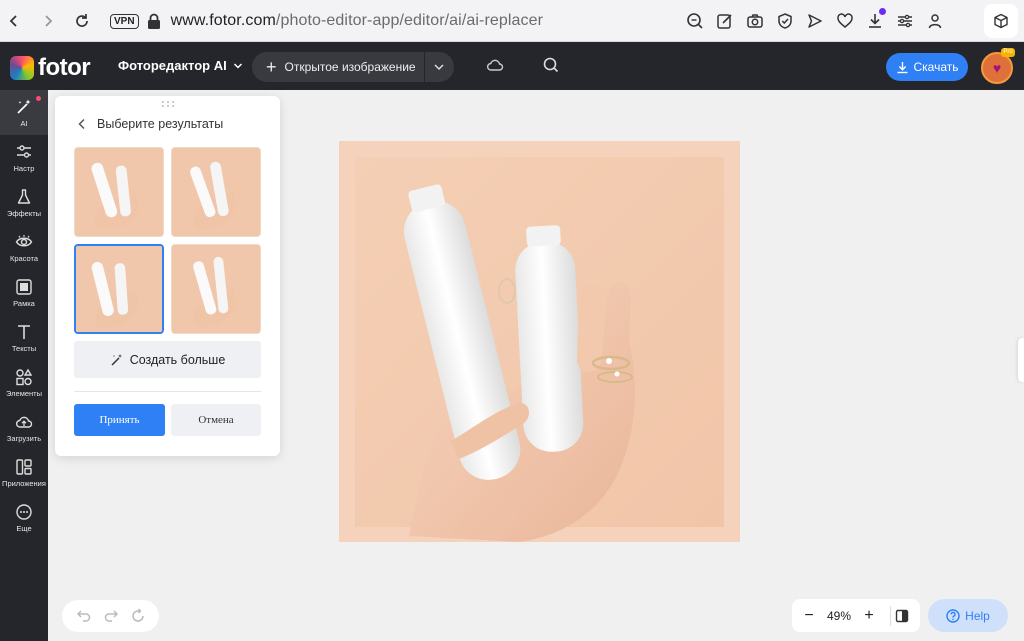  I want to click on history-controls, so click(110, 616).